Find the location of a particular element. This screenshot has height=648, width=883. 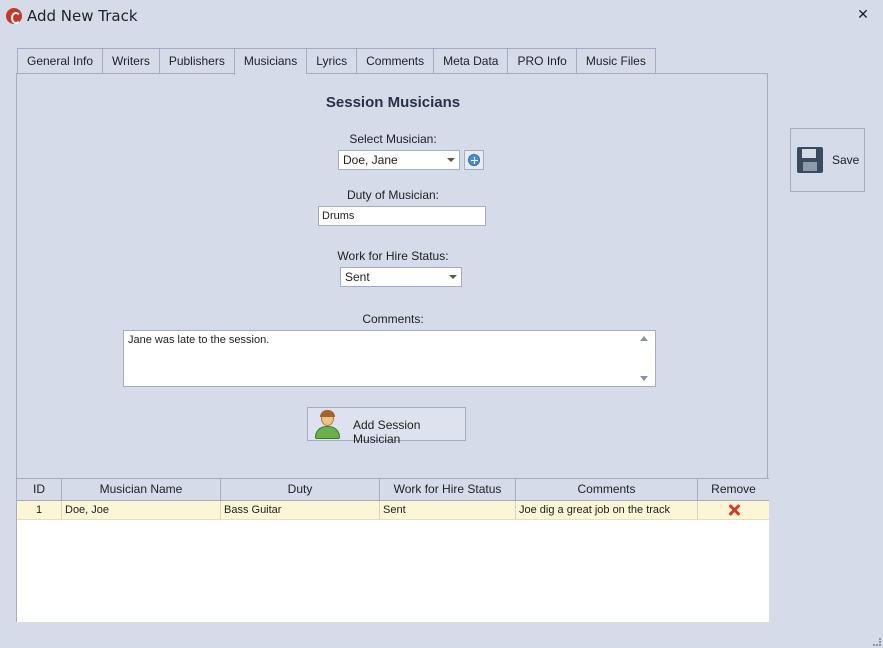

floppy-disk-icon is located at coordinates (810, 160).